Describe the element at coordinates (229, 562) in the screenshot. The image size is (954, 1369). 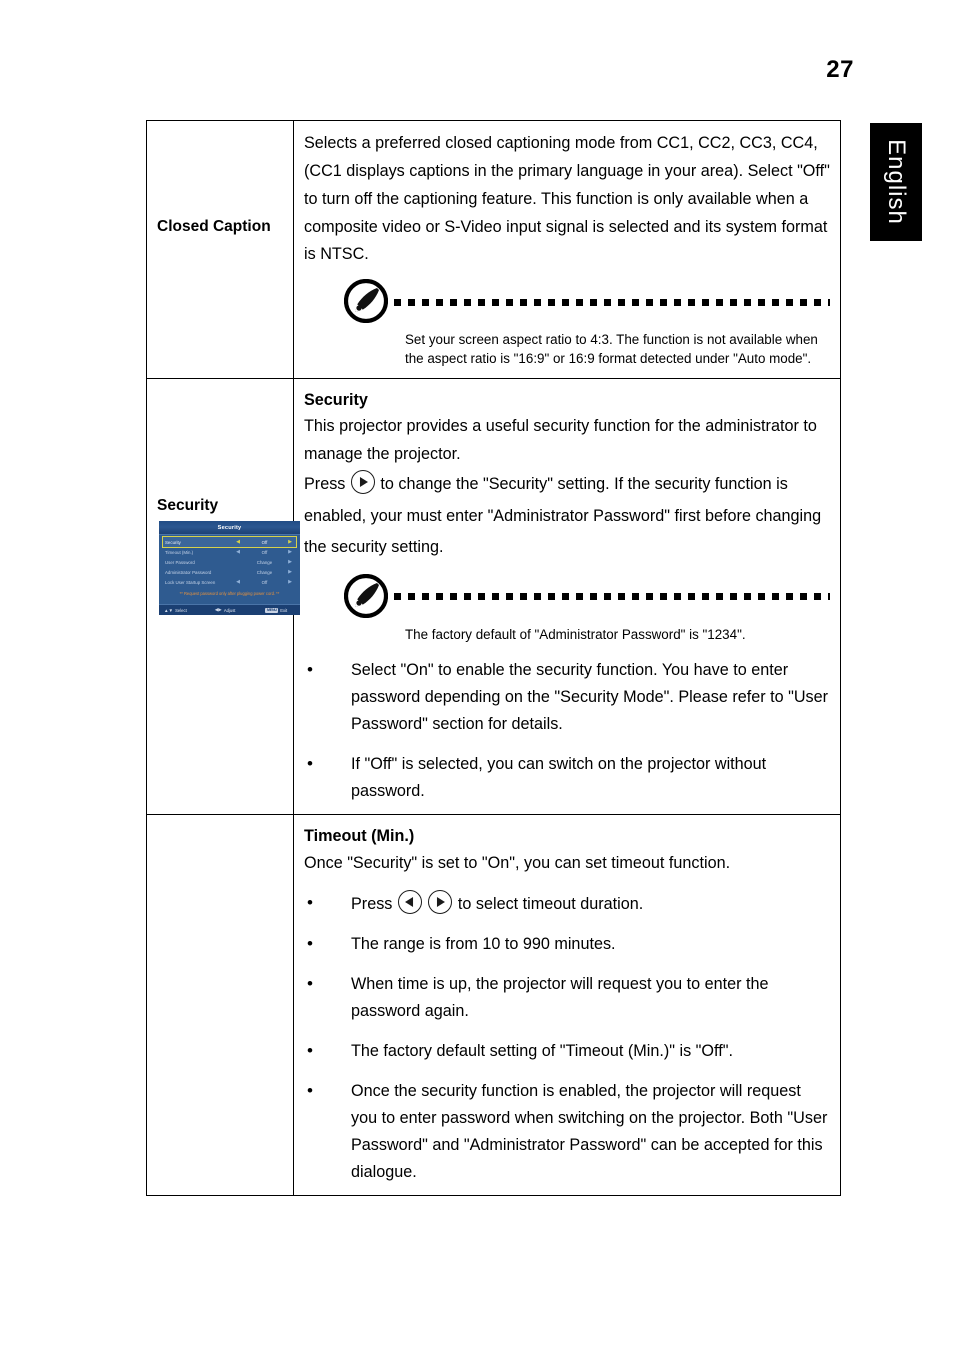
I see `osd-row-user-password: User Password Change ▶` at that location.